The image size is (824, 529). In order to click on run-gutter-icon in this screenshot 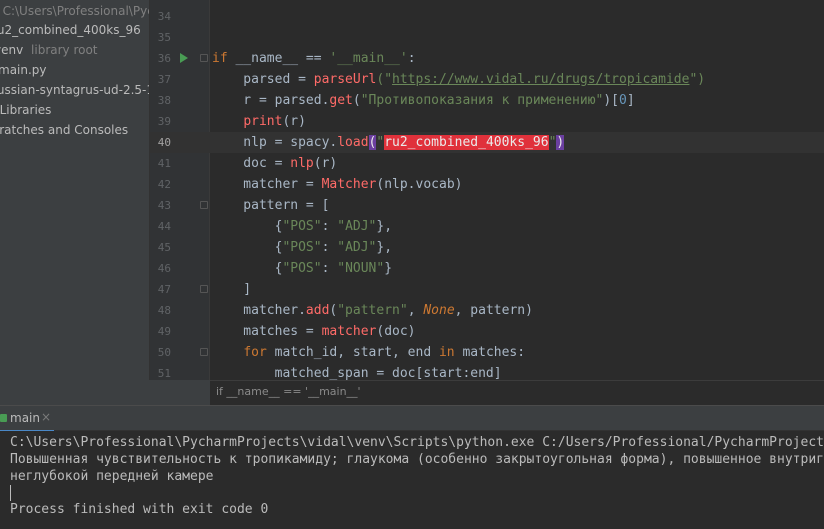, I will do `click(184, 58)`.